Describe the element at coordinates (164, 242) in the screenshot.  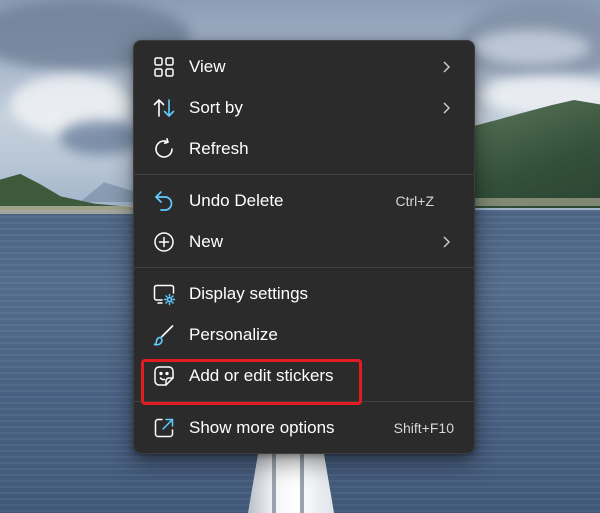
I see `plus-circle-icon` at that location.